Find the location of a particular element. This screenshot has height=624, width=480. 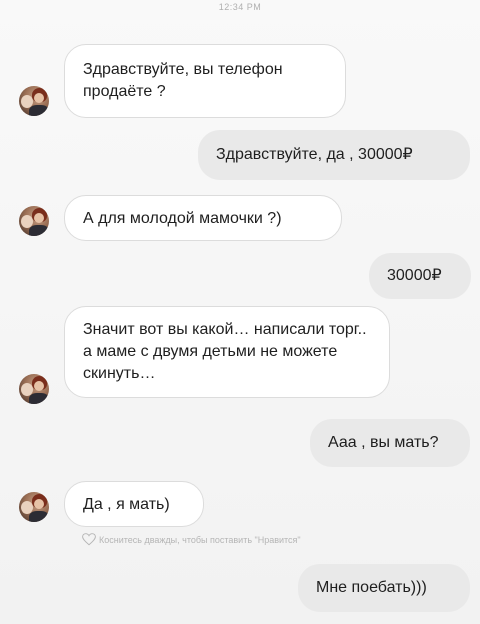

message-text: Здравствуйте, да , 30000₽ is located at coordinates (314, 154).